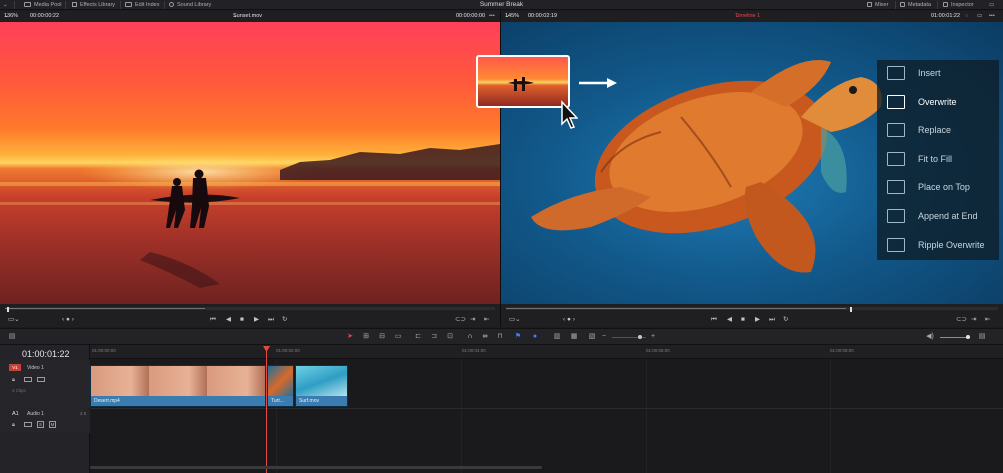 The width and height of the screenshot is (1003, 473). What do you see at coordinates (35, 368) in the screenshot?
I see `video-track-name: Video 1` at bounding box center [35, 368].